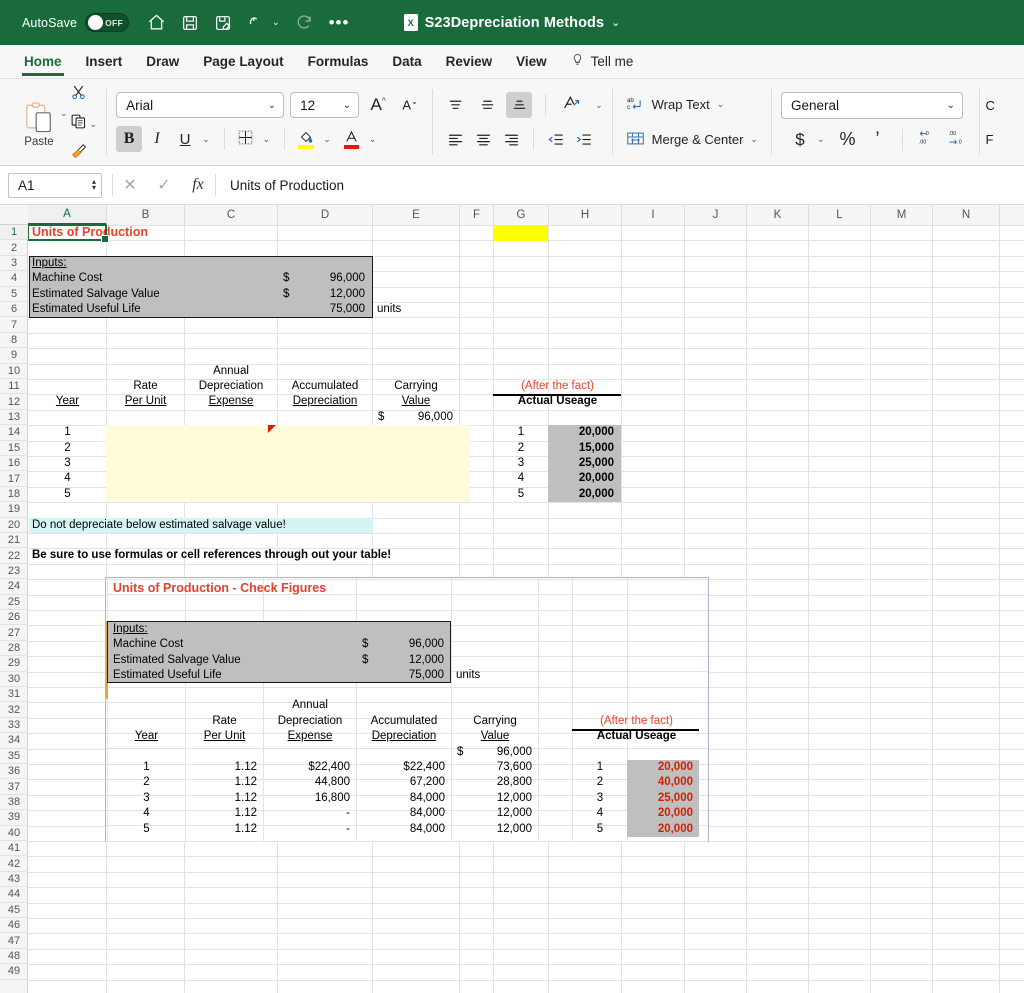 The height and width of the screenshot is (993, 1024). Describe the element at coordinates (14, 957) in the screenshot. I see `row-header-48: 48` at that location.